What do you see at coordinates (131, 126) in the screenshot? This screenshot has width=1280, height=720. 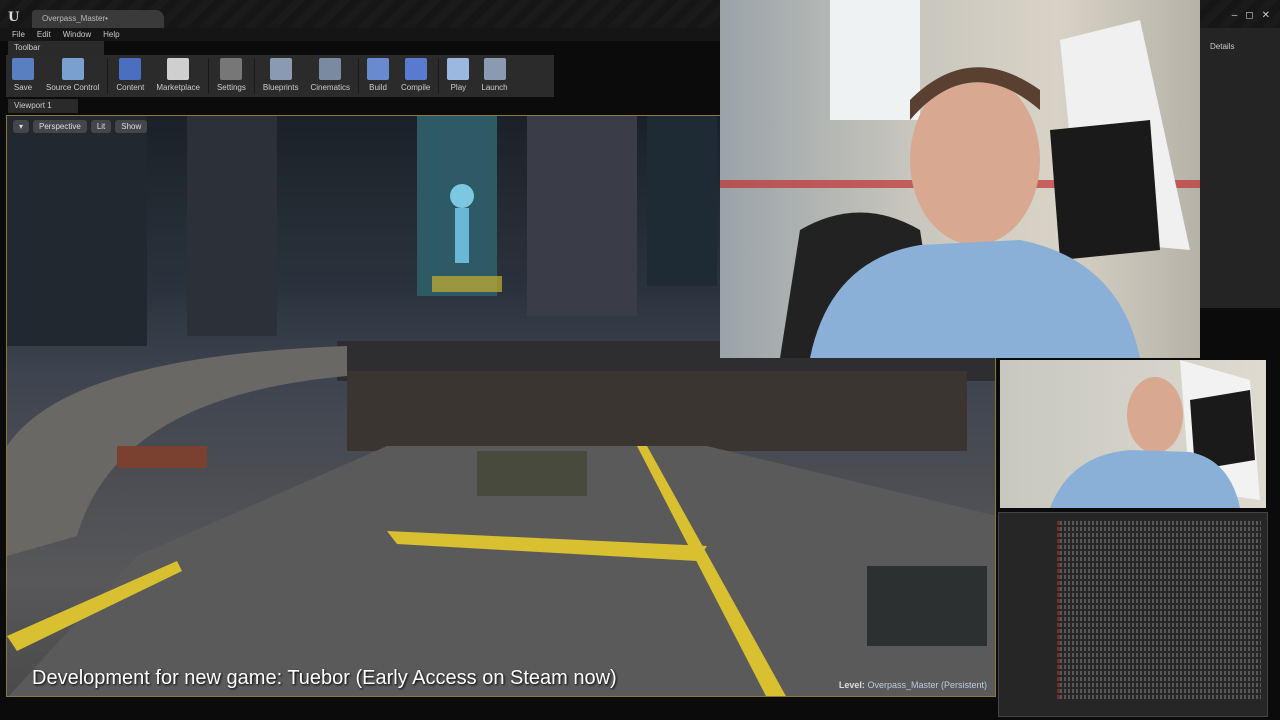 I see `show-button: Show` at bounding box center [131, 126].